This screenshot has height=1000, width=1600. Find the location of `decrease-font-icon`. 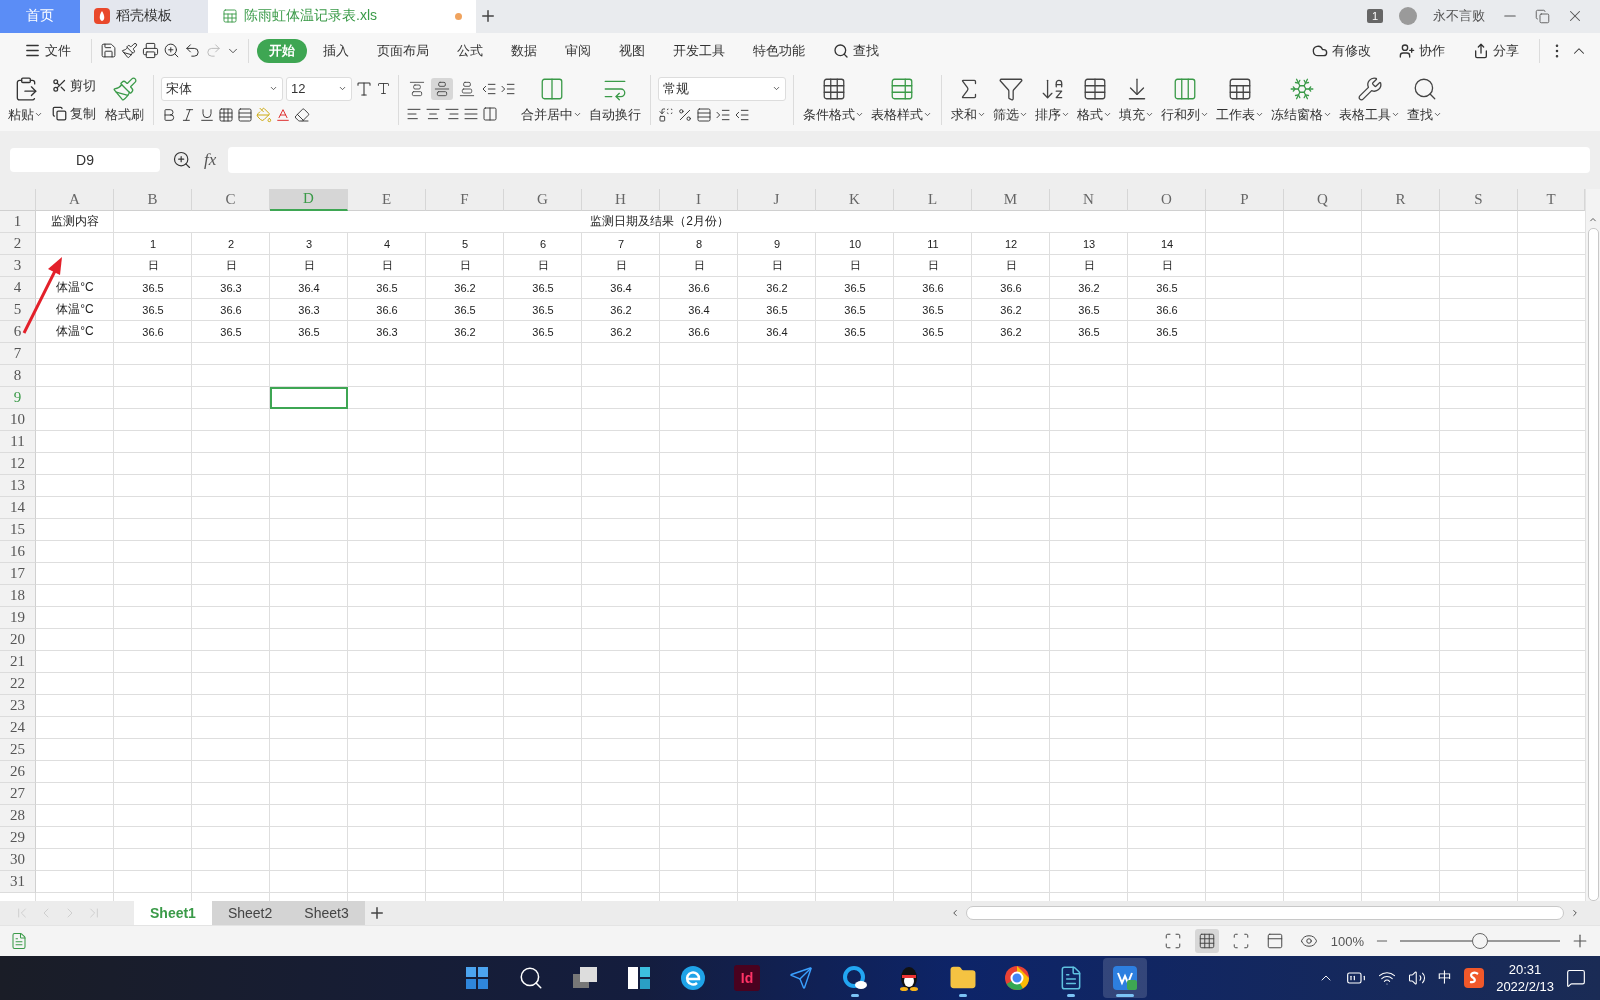

decrease-font-icon is located at coordinates (383, 89).